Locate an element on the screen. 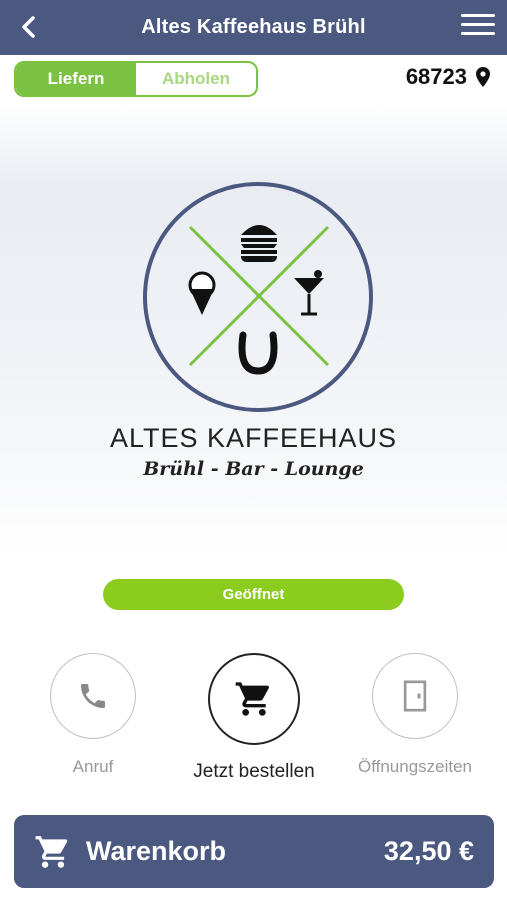  location-indicator: 68723 is located at coordinates (448, 77).